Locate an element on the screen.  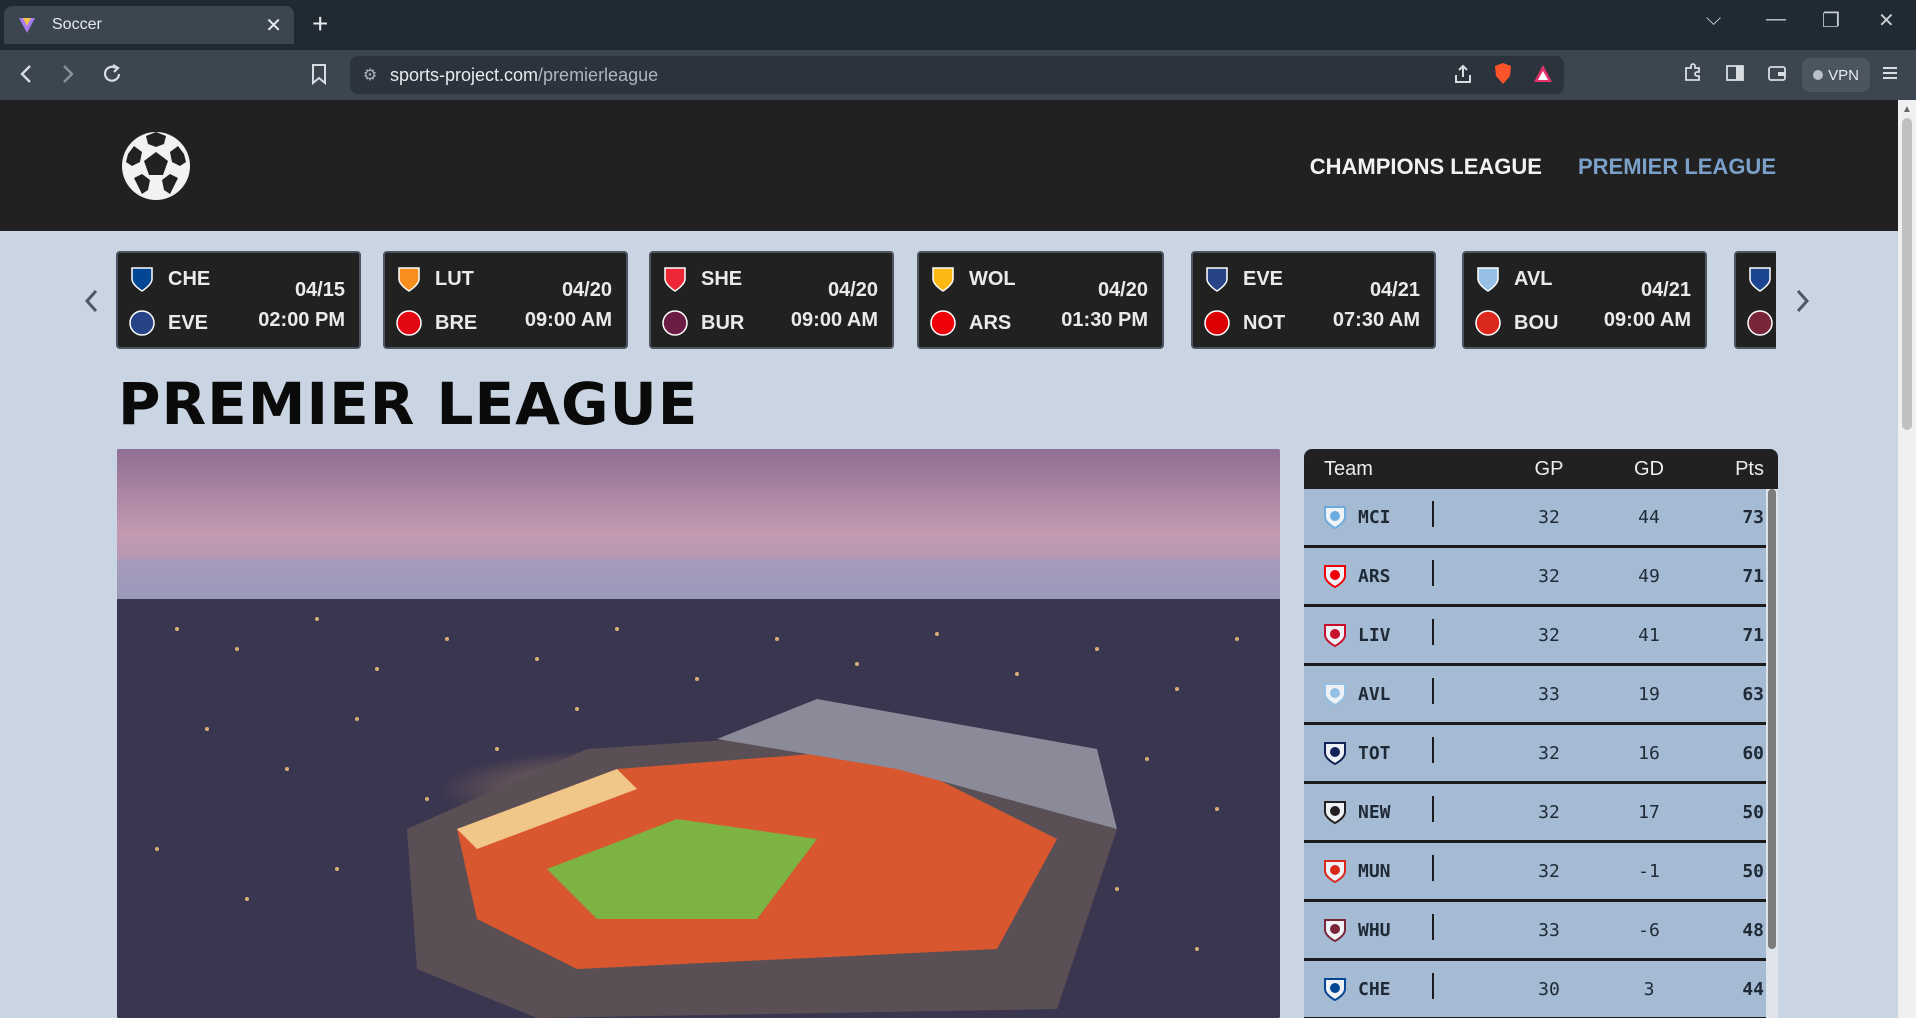
team-abbr: WHU is located at coordinates (1374, 930).